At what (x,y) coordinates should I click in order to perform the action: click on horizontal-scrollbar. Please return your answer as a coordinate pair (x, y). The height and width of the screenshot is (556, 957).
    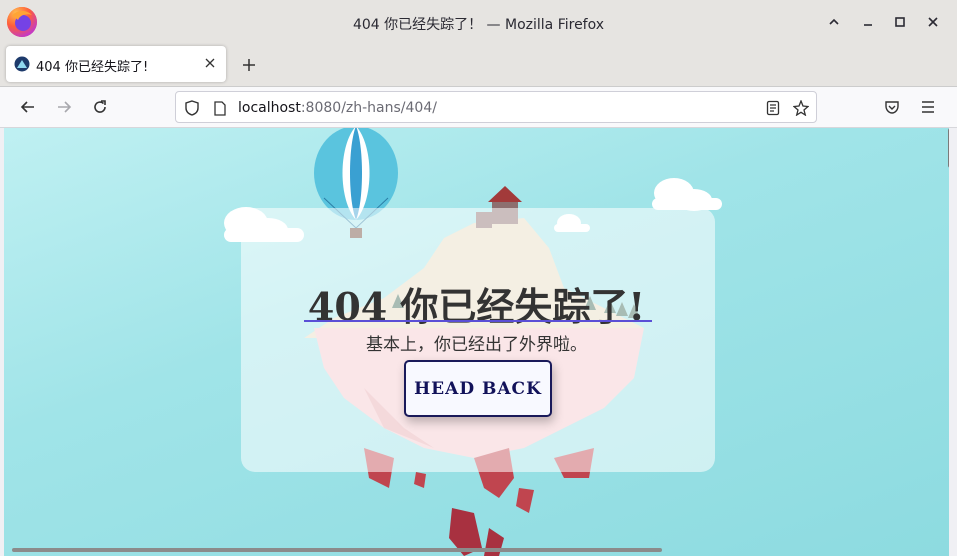
    Looking at the image, I should click on (337, 550).